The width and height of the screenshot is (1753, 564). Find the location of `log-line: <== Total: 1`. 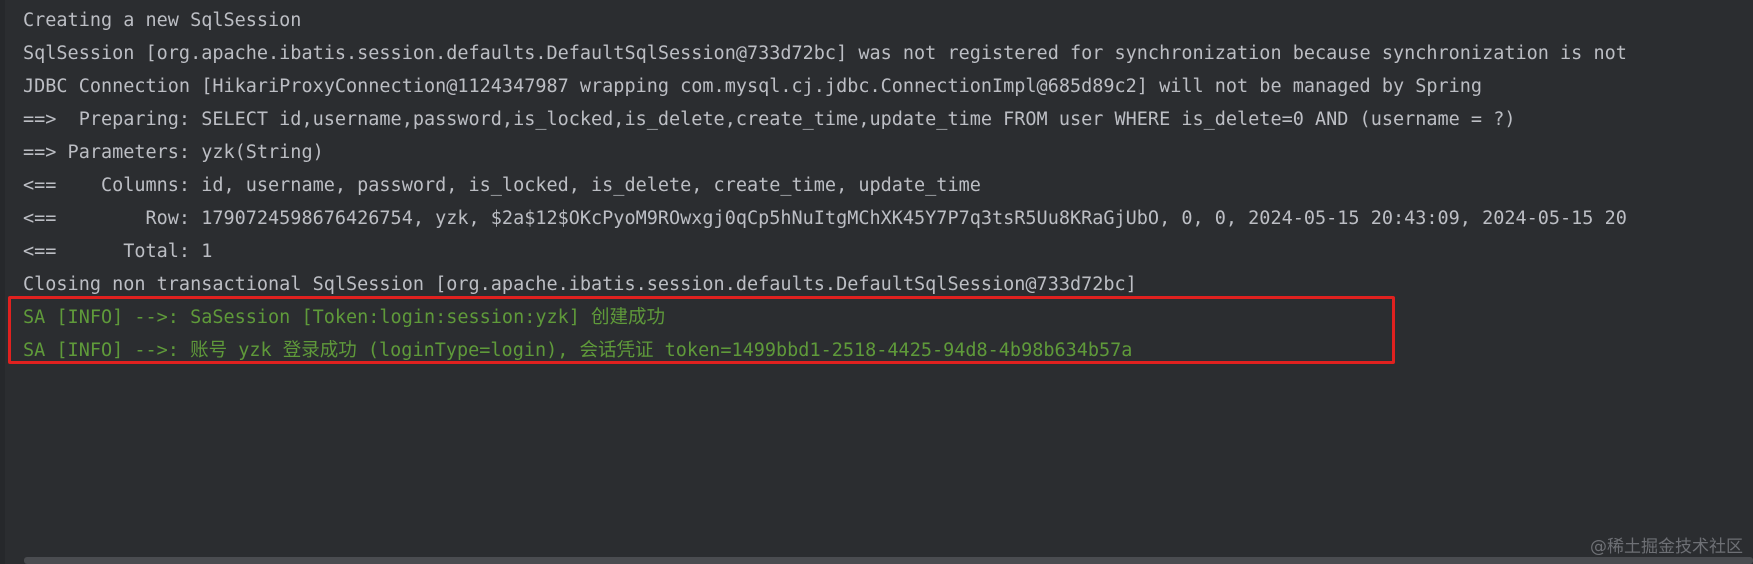

log-line: <== Total: 1 is located at coordinates (118, 251).